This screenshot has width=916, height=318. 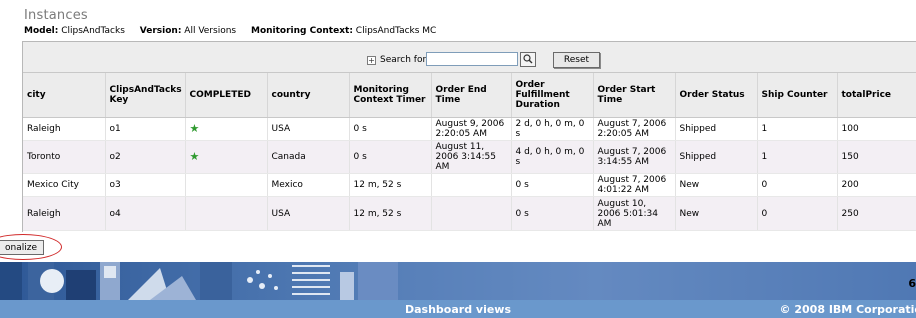 I want to click on column-header: Order Status, so click(x=716, y=95).